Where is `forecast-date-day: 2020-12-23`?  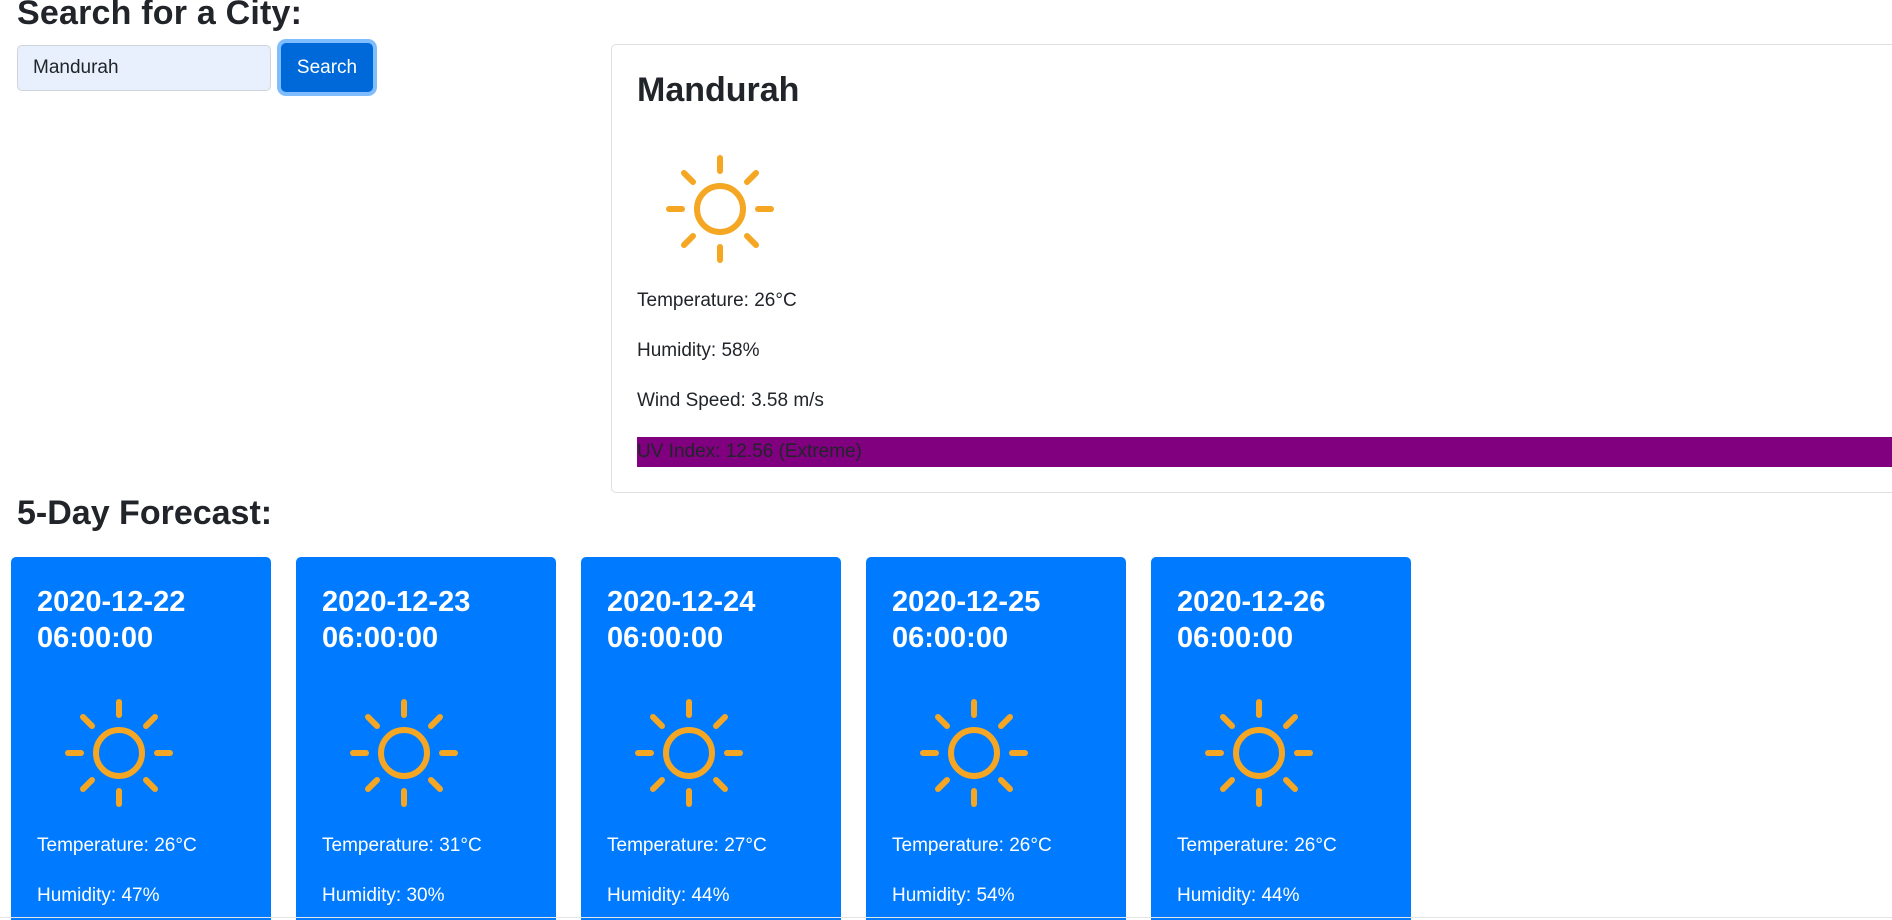 forecast-date-day: 2020-12-23 is located at coordinates (396, 602).